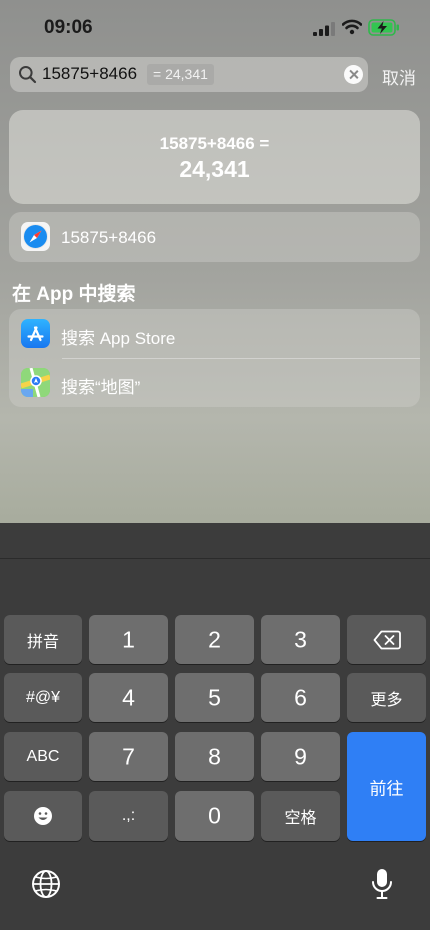 This screenshot has height=930, width=430. Describe the element at coordinates (43, 697) in the screenshot. I see `key-symbols: #@¥` at that location.